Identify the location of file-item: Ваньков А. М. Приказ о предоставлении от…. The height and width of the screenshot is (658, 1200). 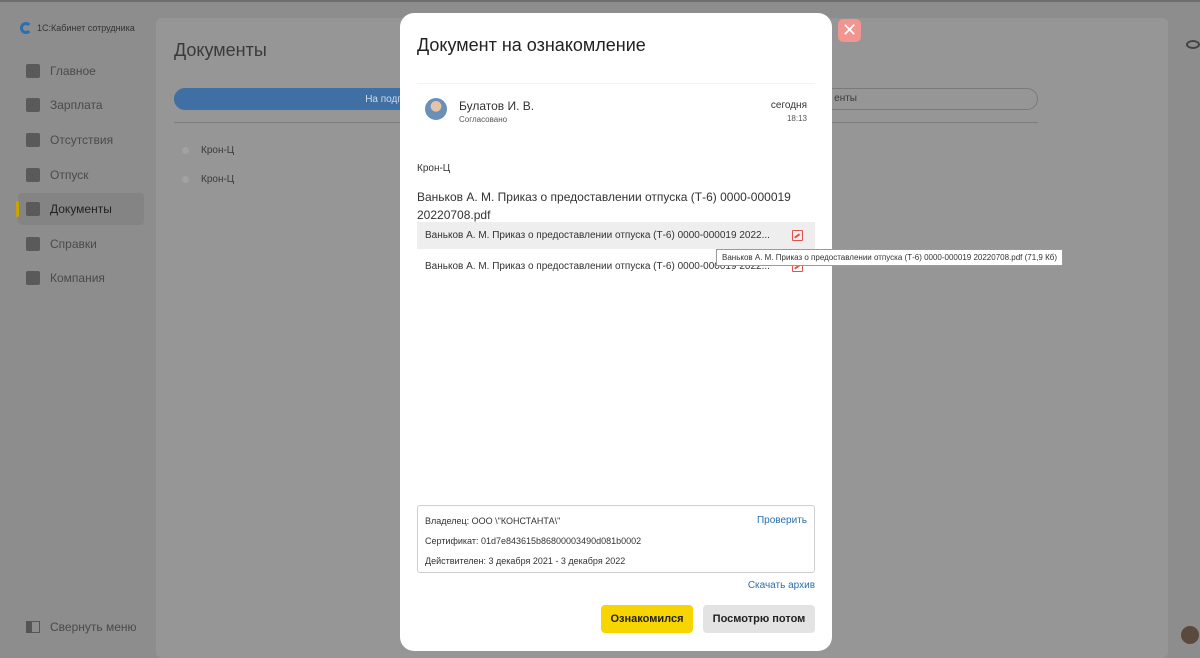
(616, 235).